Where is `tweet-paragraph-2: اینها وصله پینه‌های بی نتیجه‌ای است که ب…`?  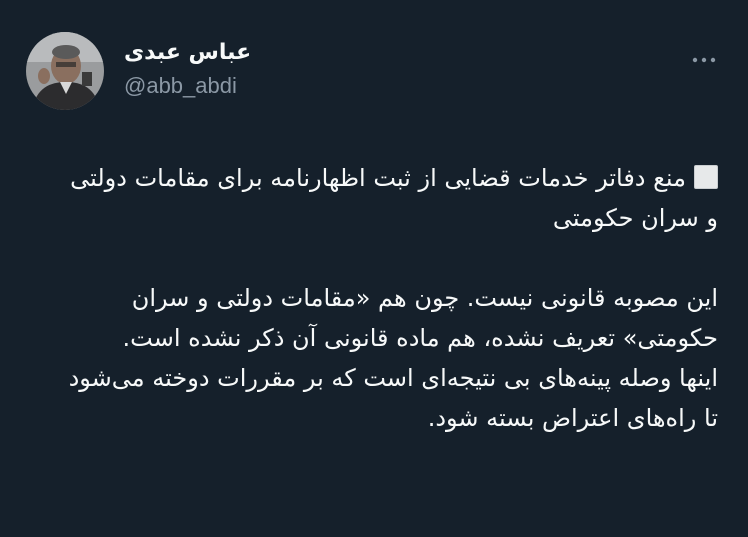 tweet-paragraph-2: اینها وصله پینه‌های بی نتیجه‌ای است که ب… is located at coordinates (393, 398).